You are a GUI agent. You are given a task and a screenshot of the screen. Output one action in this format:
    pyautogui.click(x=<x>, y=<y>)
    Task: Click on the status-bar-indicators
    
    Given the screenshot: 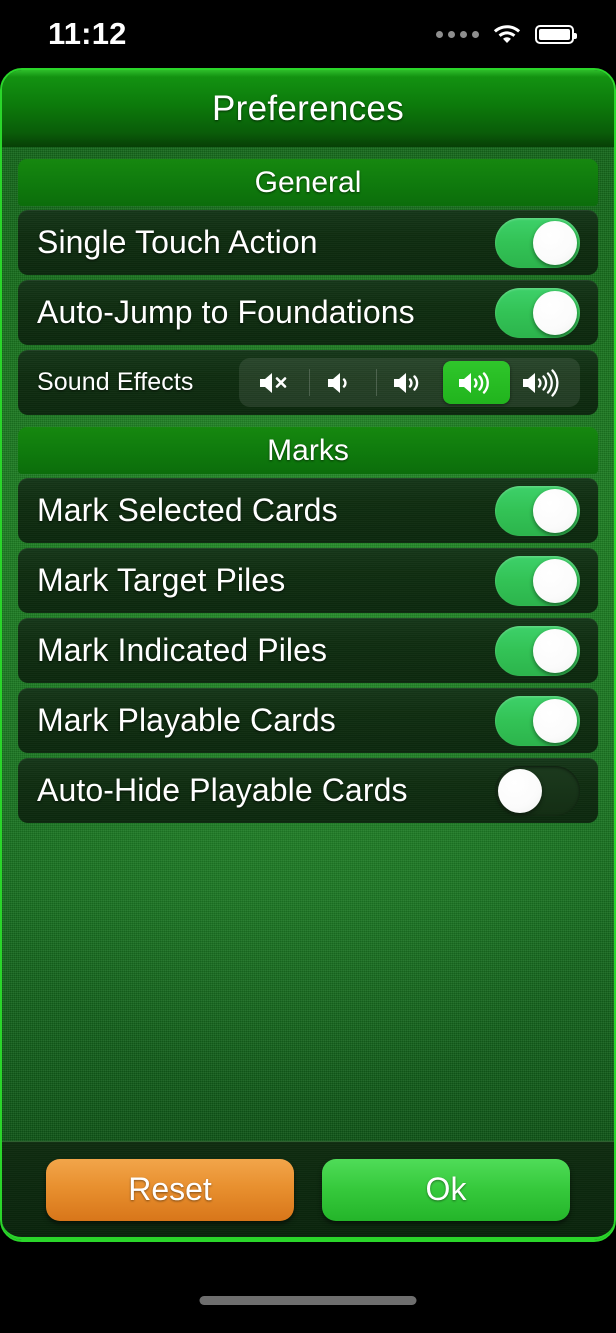 What is the action you would take?
    pyautogui.click(x=506, y=34)
    